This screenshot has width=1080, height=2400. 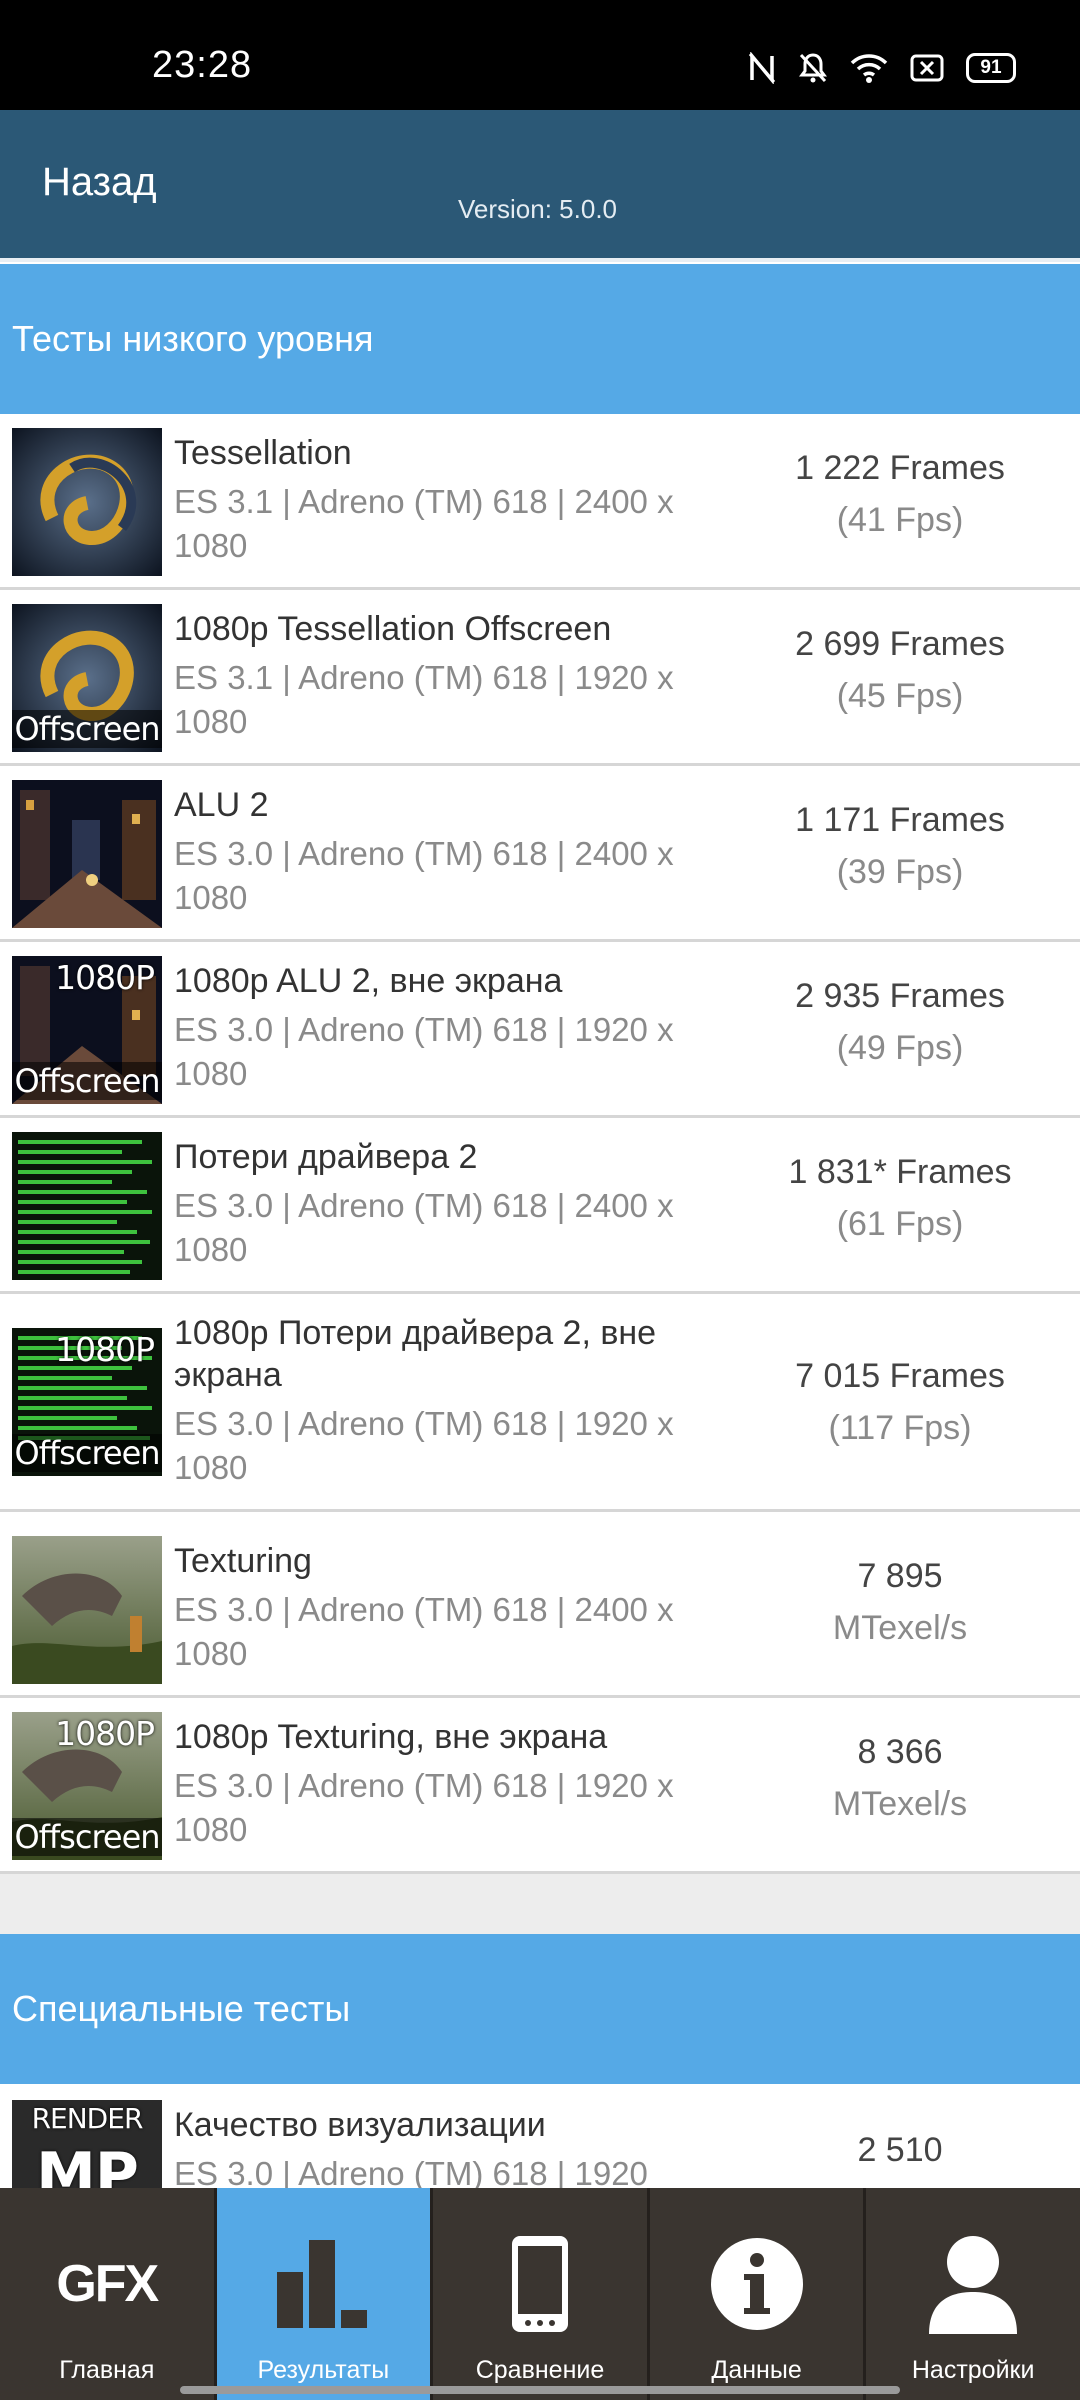 I want to click on test-title: Качество визуализации, so click(x=360, y=2125).